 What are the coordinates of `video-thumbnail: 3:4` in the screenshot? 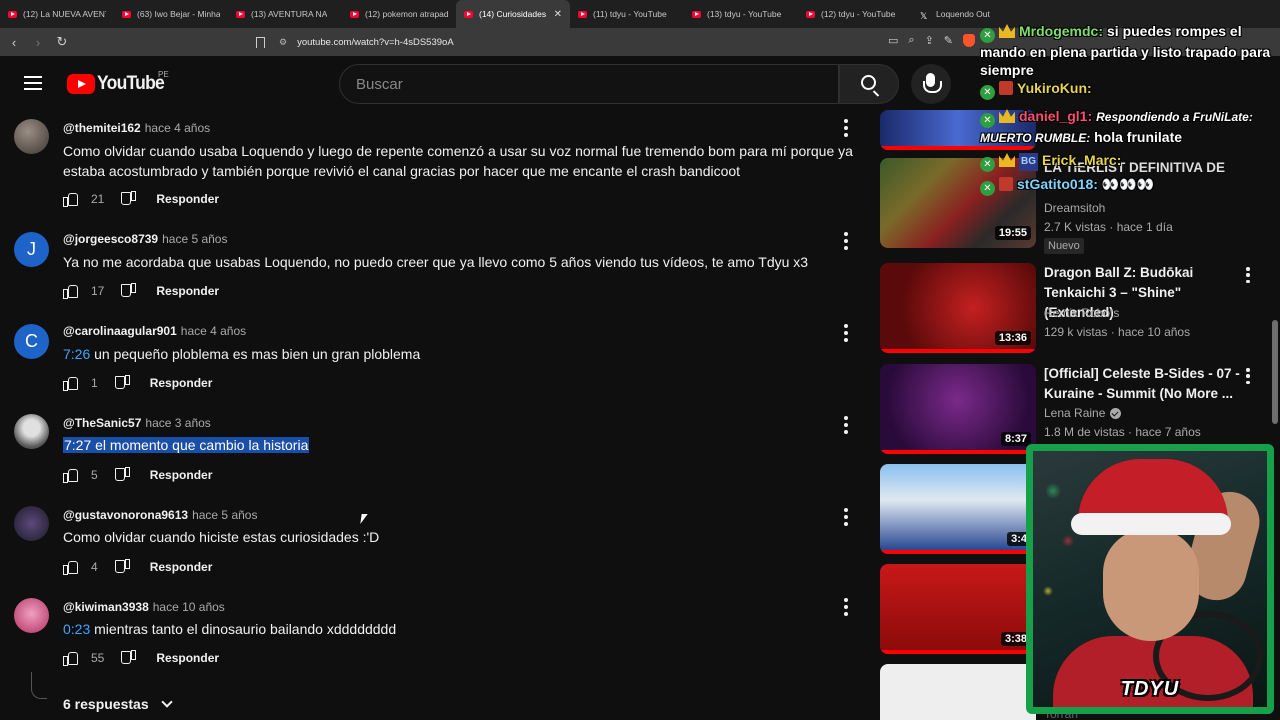 It's located at (958, 509).